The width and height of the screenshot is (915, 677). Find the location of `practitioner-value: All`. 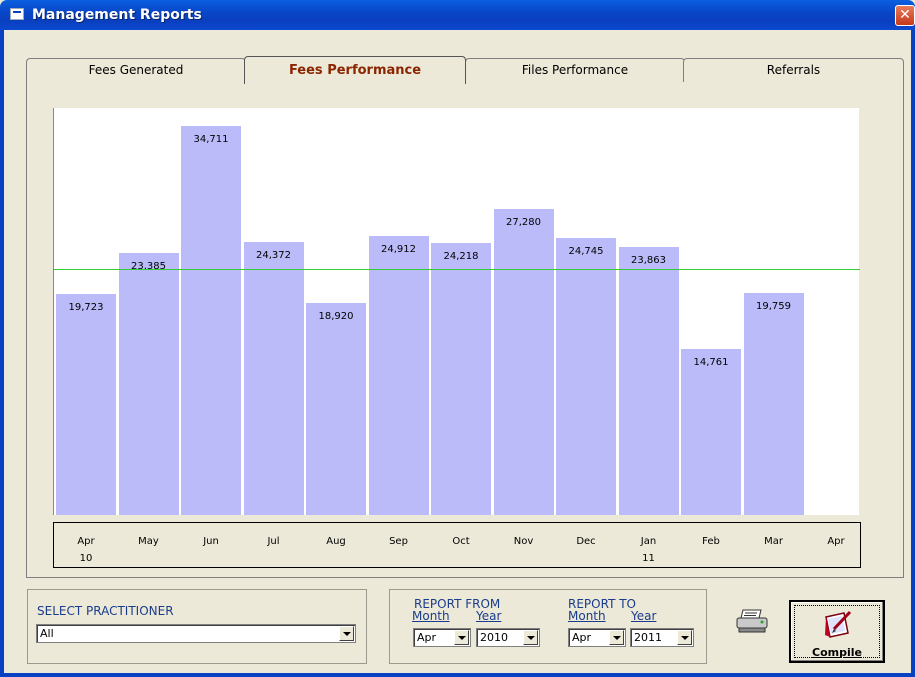

practitioner-value: All is located at coordinates (47, 633).